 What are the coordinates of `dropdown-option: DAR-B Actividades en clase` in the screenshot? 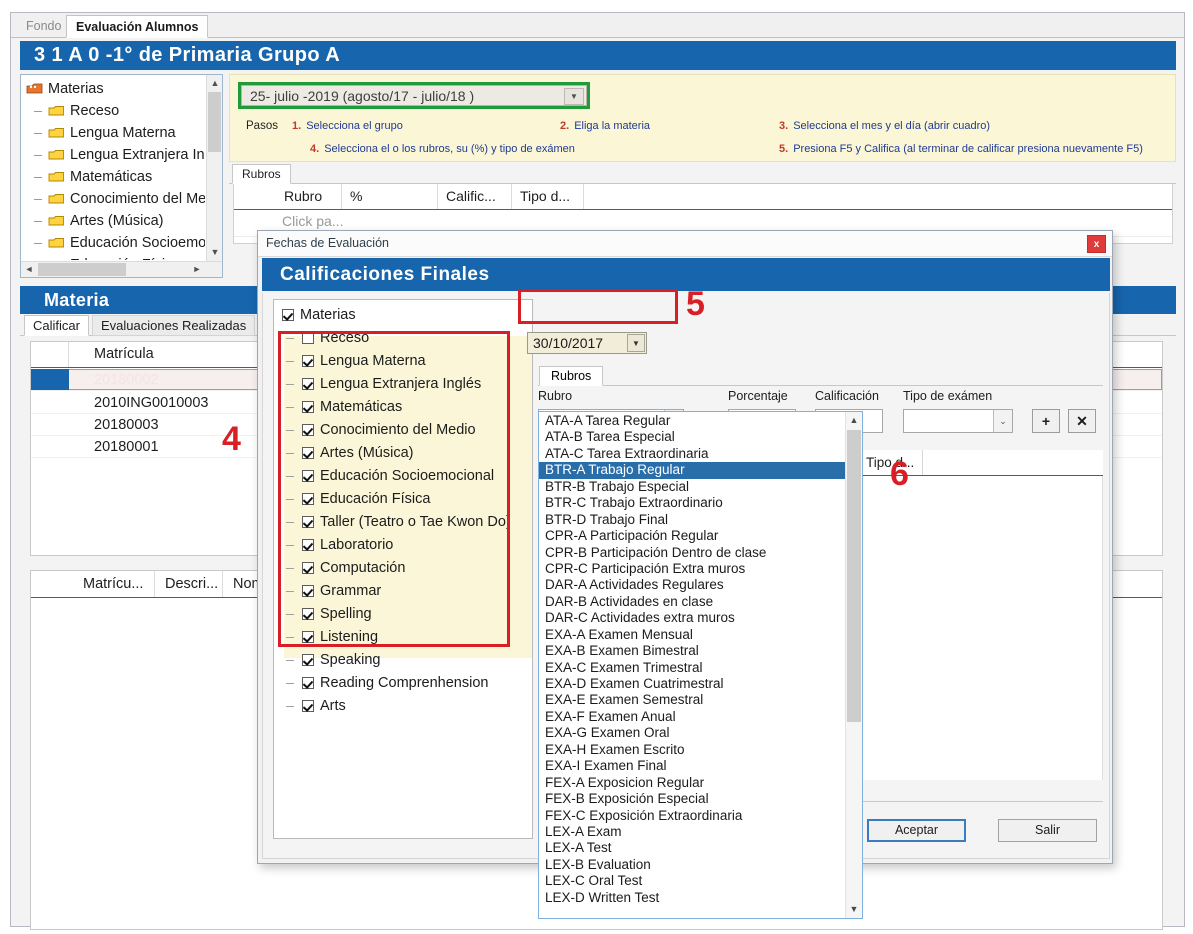 It's located at (692, 602).